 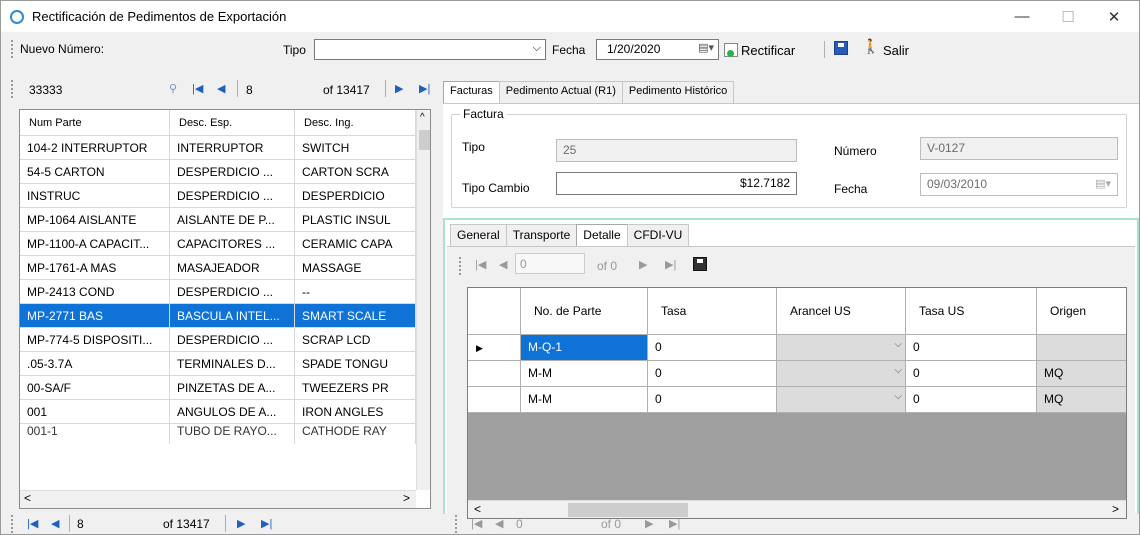 I want to click on tab-detalle: Detalle, so click(x=602, y=235).